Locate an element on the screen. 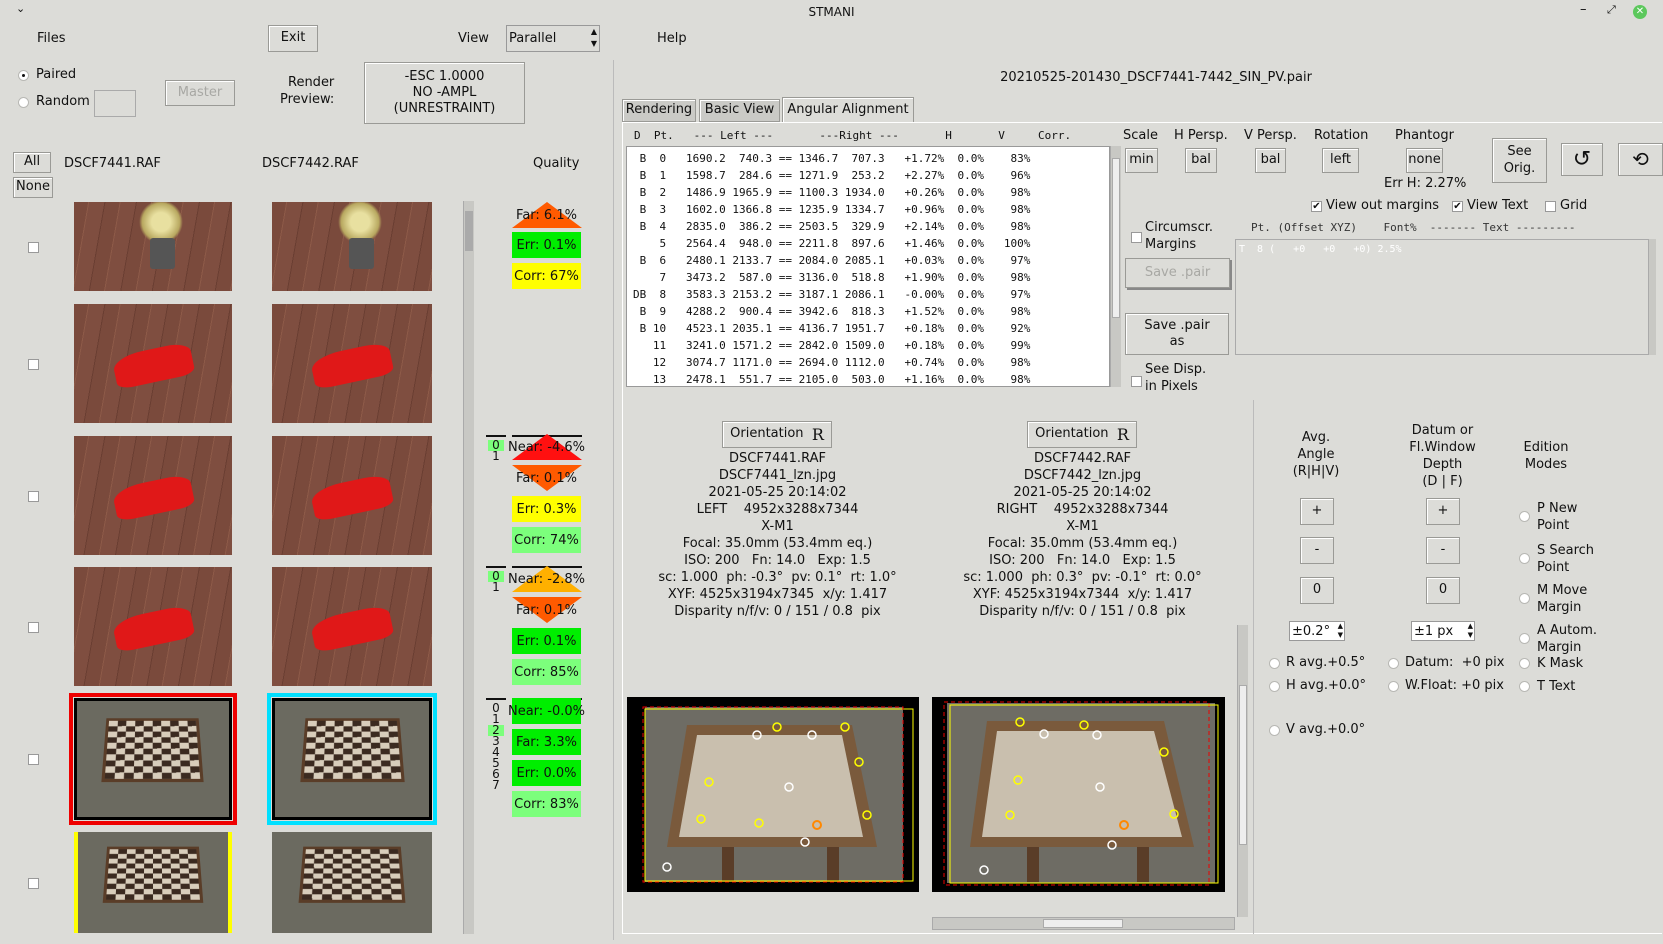 The width and height of the screenshot is (1663, 944). datum-minus-button: - is located at coordinates (1443, 550).